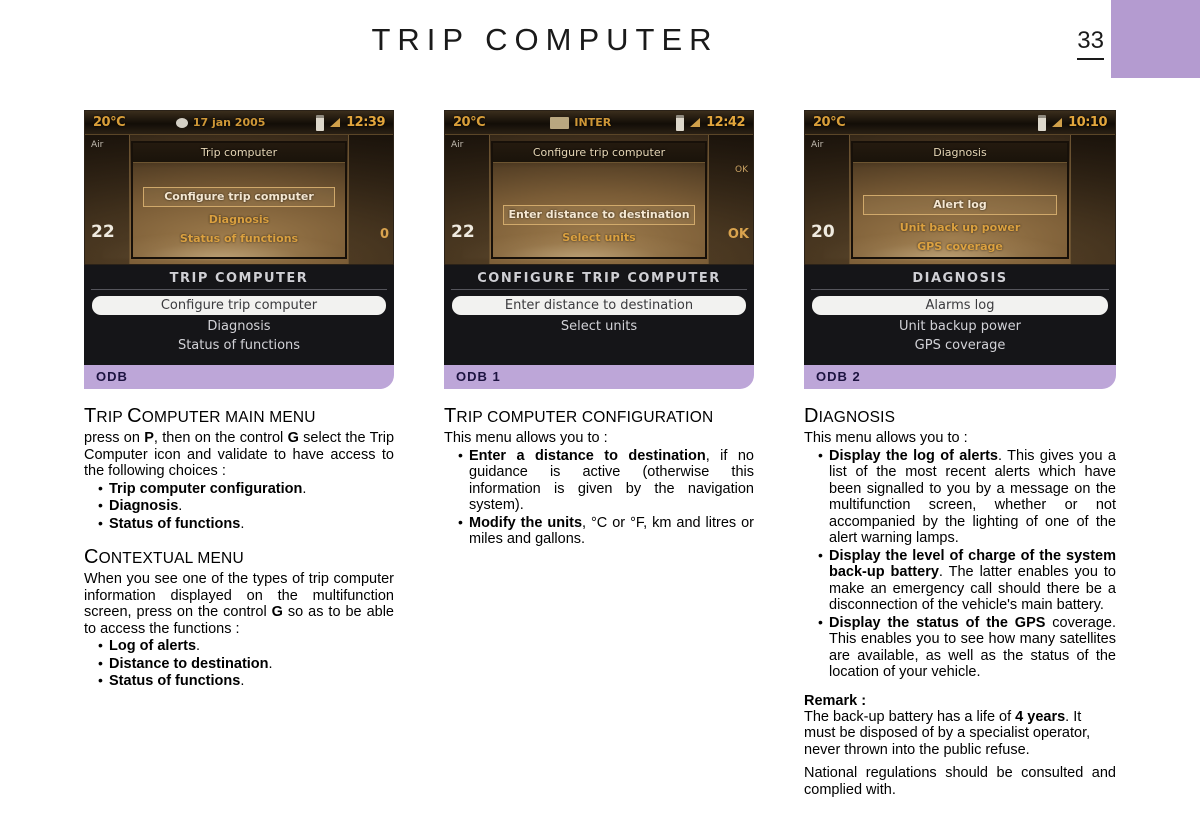  What do you see at coordinates (239, 280) in the screenshot?
I see `lcd-title: TRIP COMPUTER` at bounding box center [239, 280].